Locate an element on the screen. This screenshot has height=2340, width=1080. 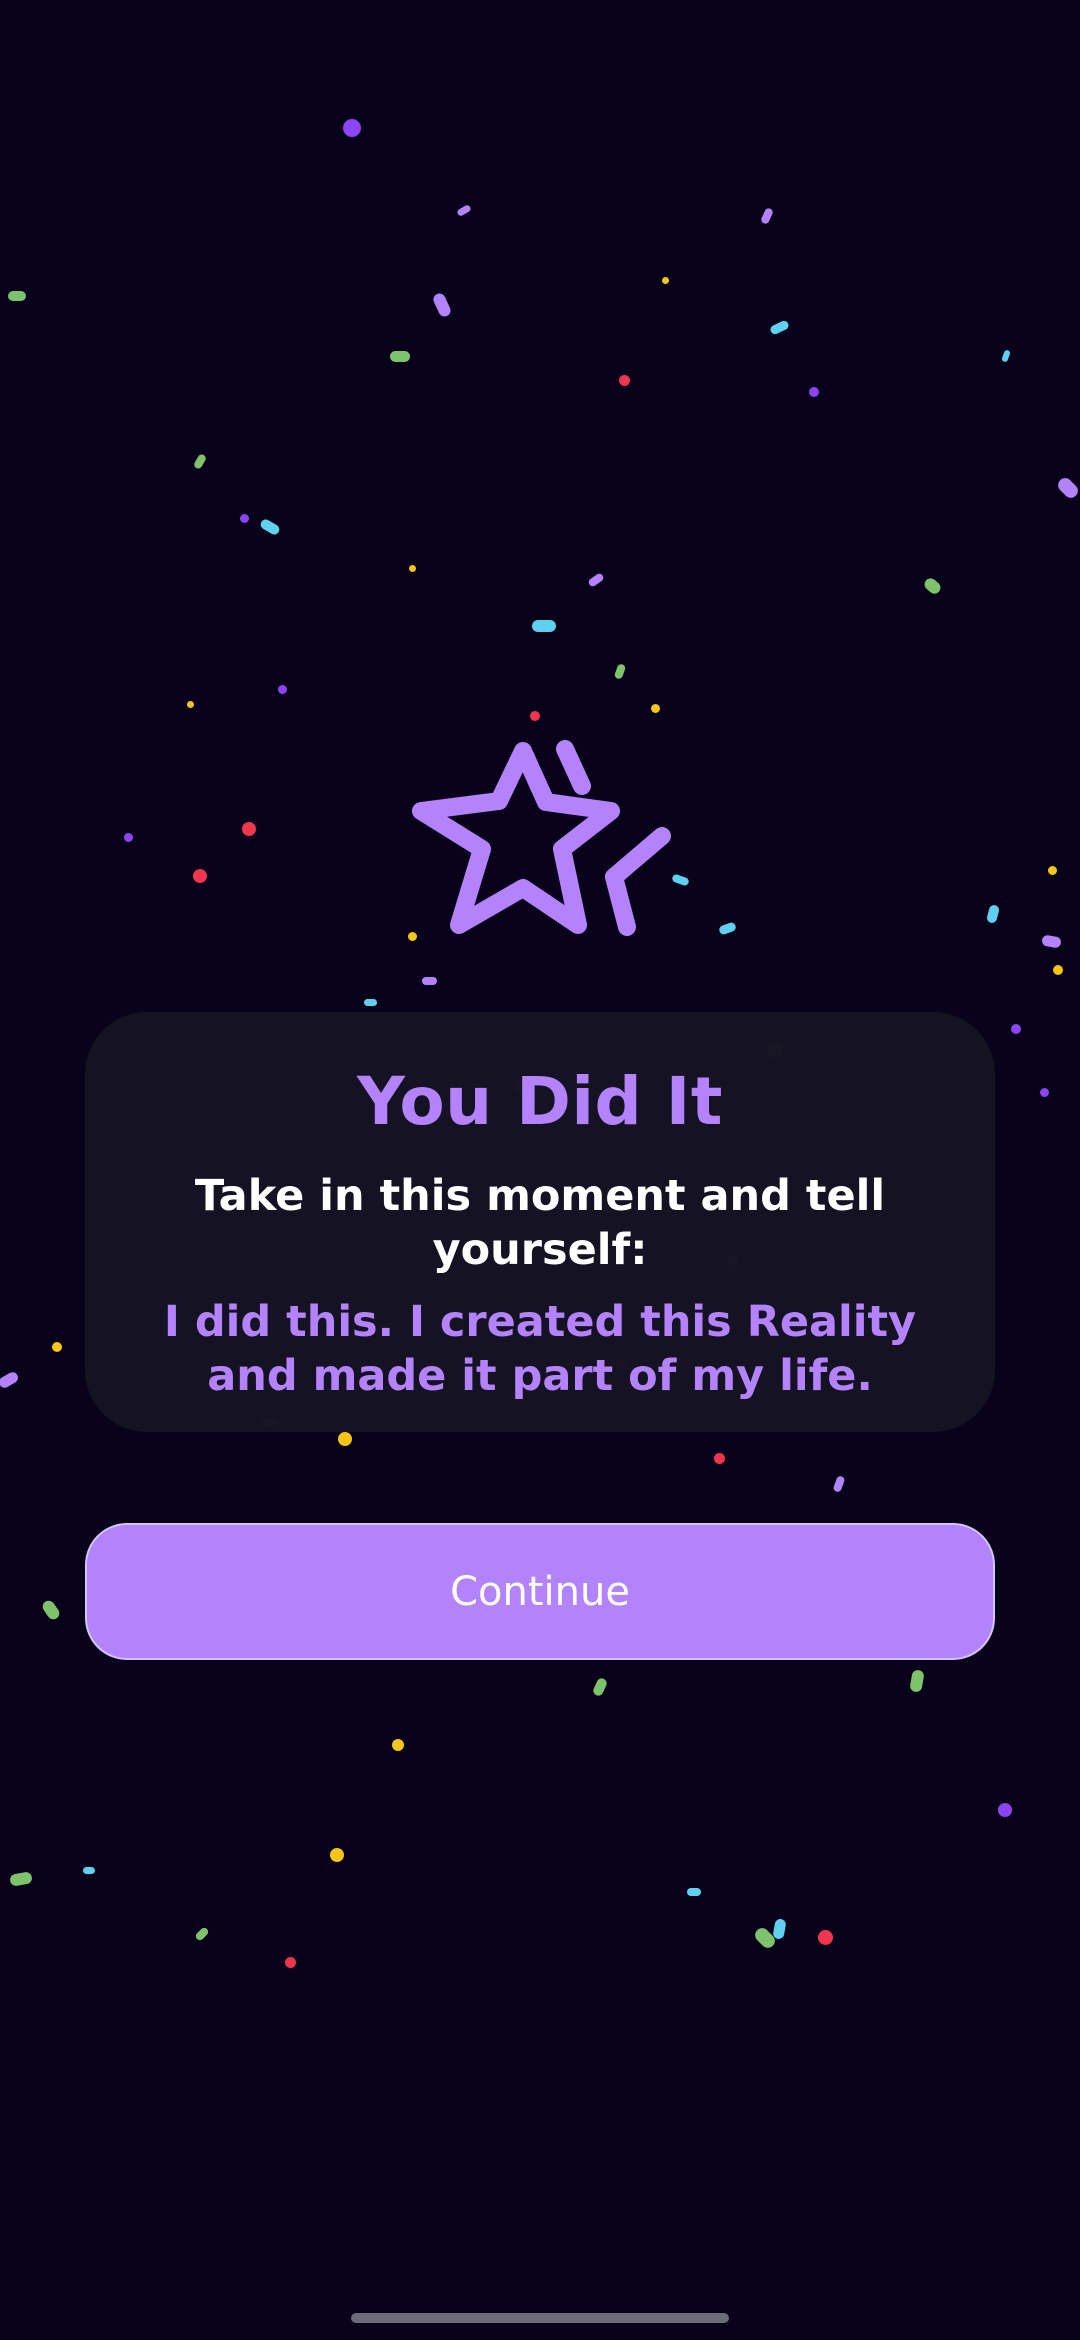
home-indicator is located at coordinates (540, 2318).